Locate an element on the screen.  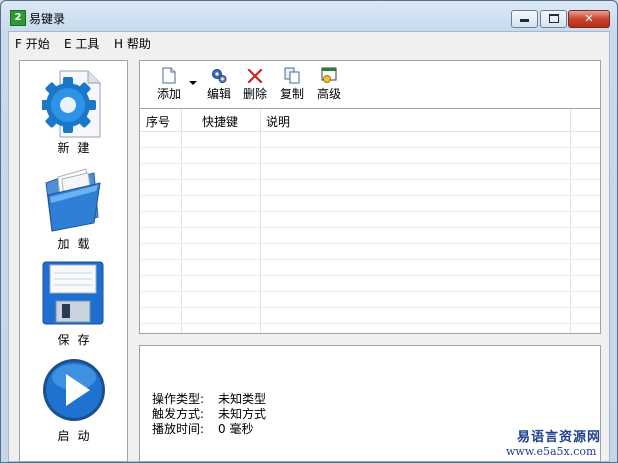
load-button: 加载 is located at coordinates (73, 204).